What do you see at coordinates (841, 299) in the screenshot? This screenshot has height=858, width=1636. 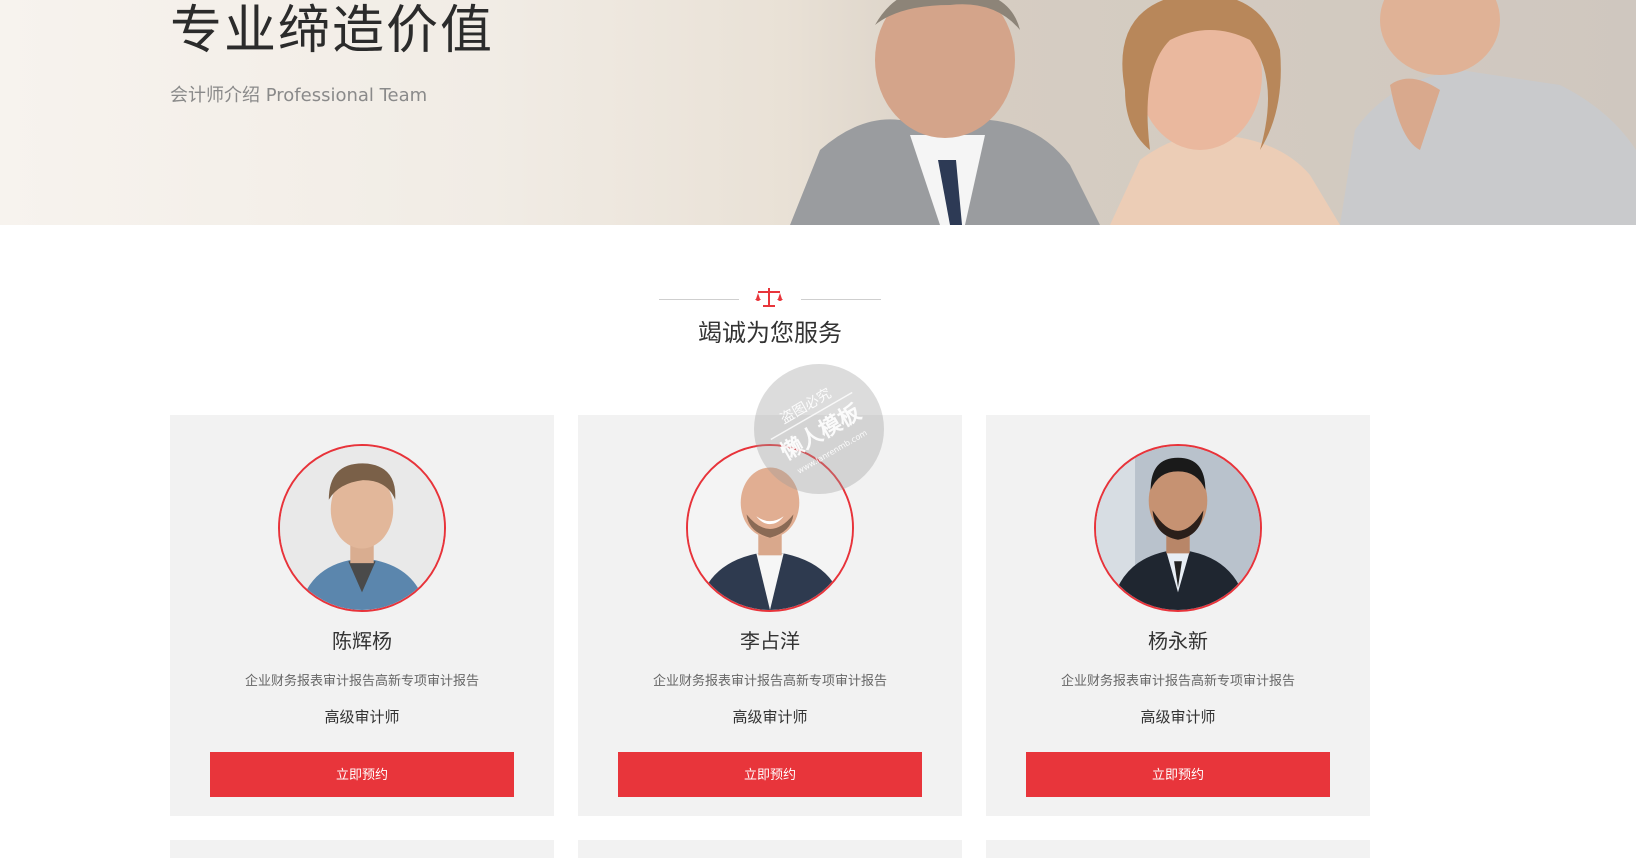 I see `divider-right` at bounding box center [841, 299].